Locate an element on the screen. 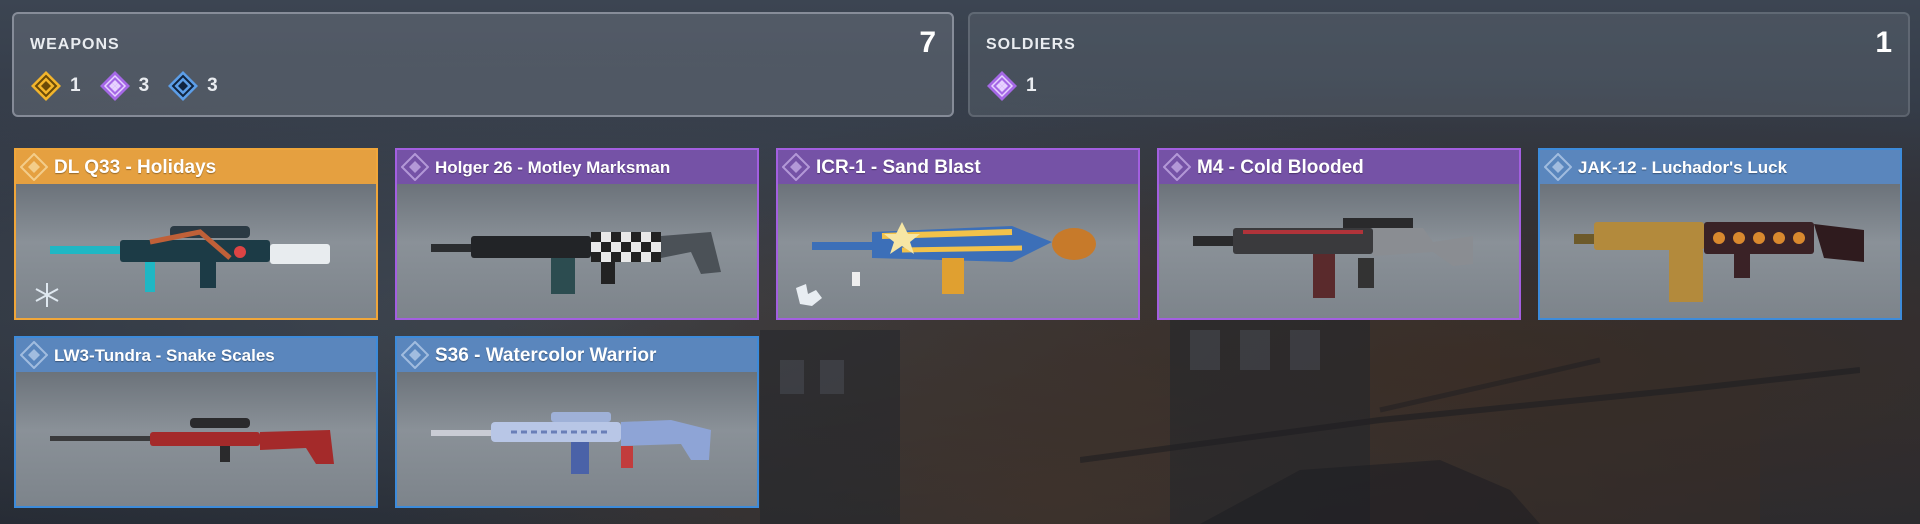 This screenshot has width=1920, height=524. weapon-card-dl-q33: DL Q33 - Holidays is located at coordinates (196, 234).